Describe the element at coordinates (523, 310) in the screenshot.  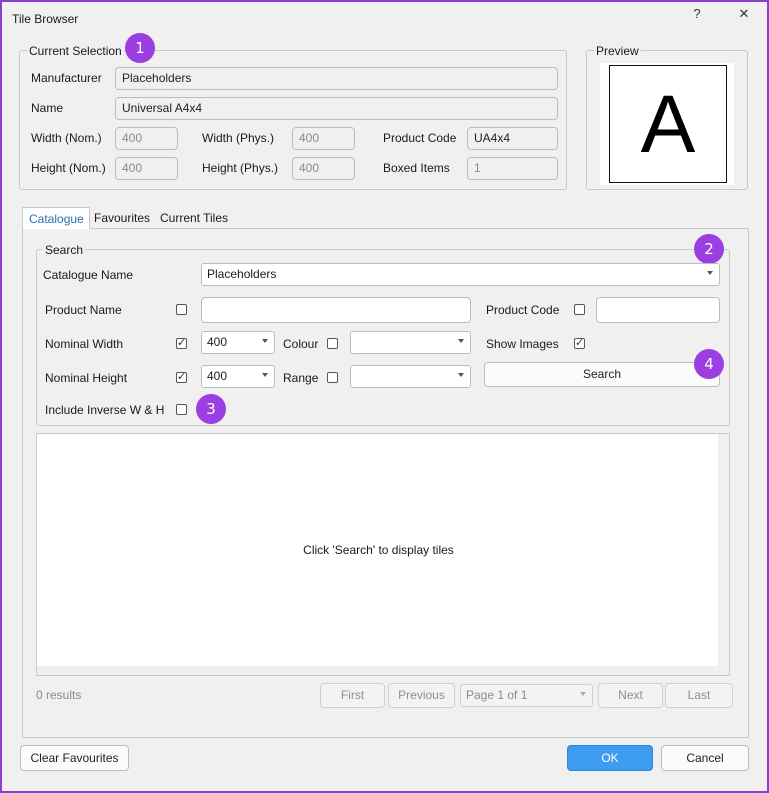
I see `product-code-search-label: Product Code` at that location.